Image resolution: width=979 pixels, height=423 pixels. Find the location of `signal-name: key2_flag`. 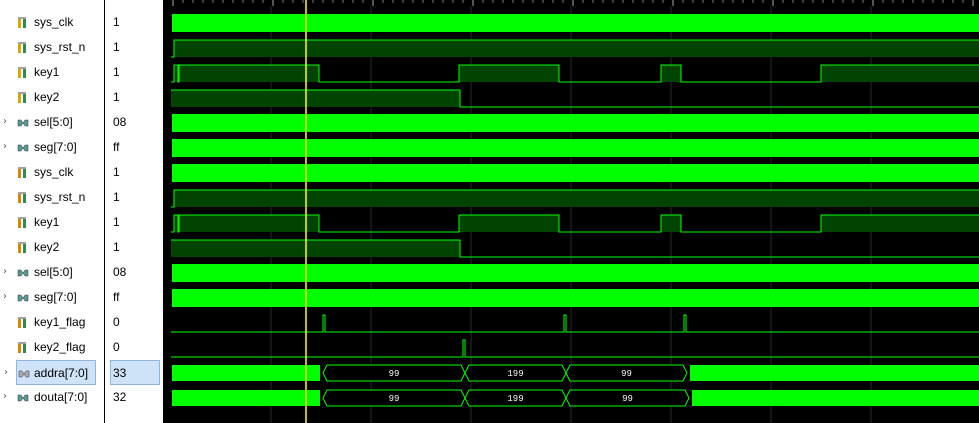

signal-name: key2_flag is located at coordinates (60, 347).